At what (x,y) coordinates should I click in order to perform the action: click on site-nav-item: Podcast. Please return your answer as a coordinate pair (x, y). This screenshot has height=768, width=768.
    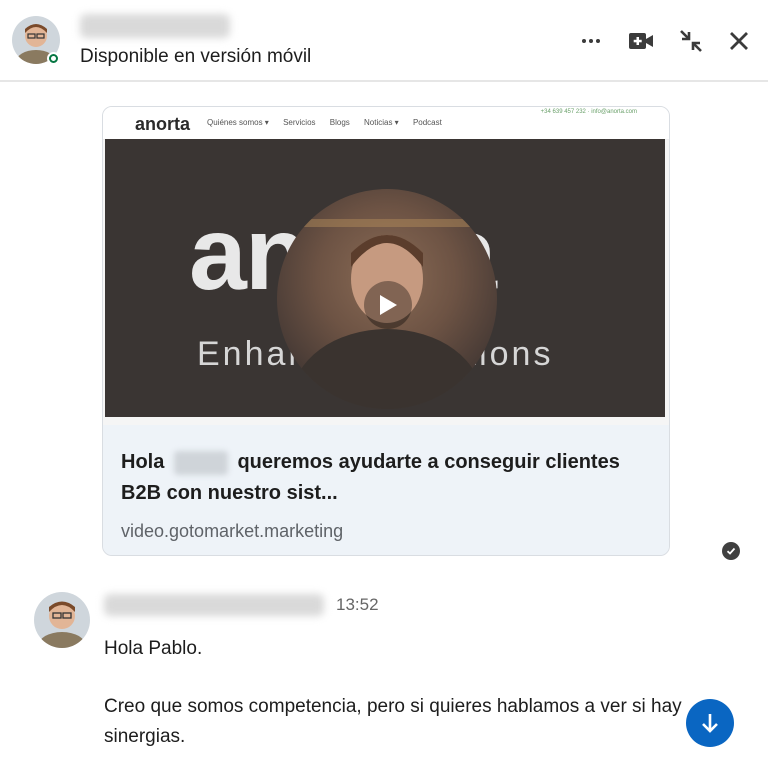
    Looking at the image, I should click on (427, 122).